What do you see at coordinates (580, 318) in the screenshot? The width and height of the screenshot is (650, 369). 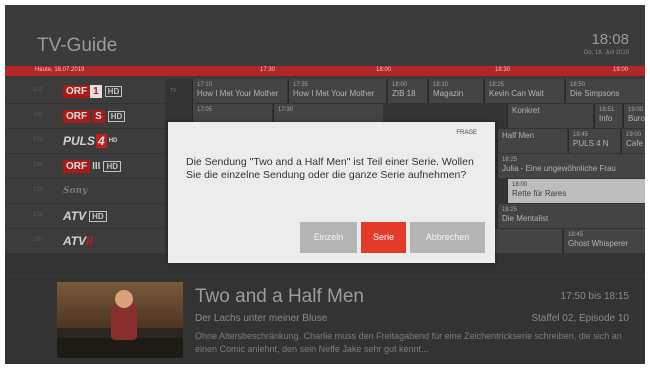 I see `season-episode: Staffel 02, Episode 10` at bounding box center [580, 318].